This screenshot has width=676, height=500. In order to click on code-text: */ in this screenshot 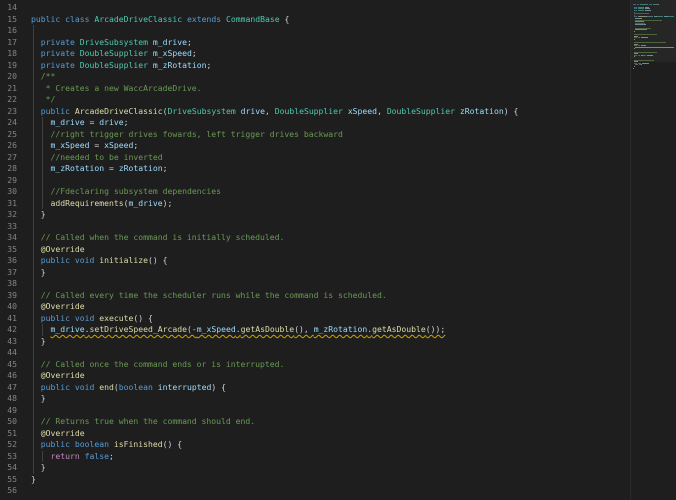, I will do `click(43, 100)`.